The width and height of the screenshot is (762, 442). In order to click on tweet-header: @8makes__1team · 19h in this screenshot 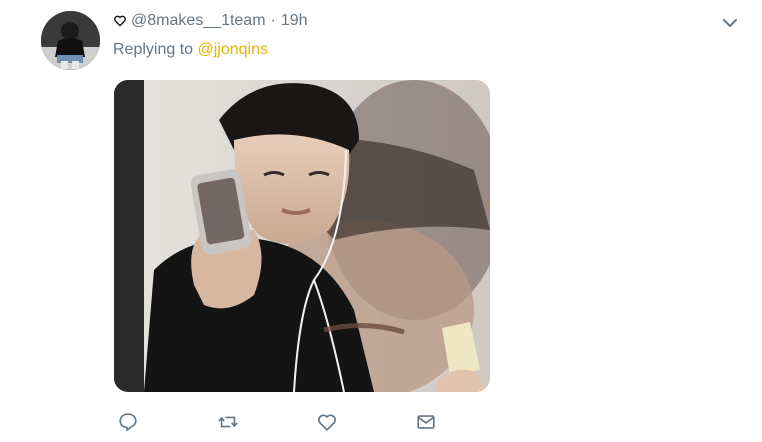, I will do `click(210, 21)`.